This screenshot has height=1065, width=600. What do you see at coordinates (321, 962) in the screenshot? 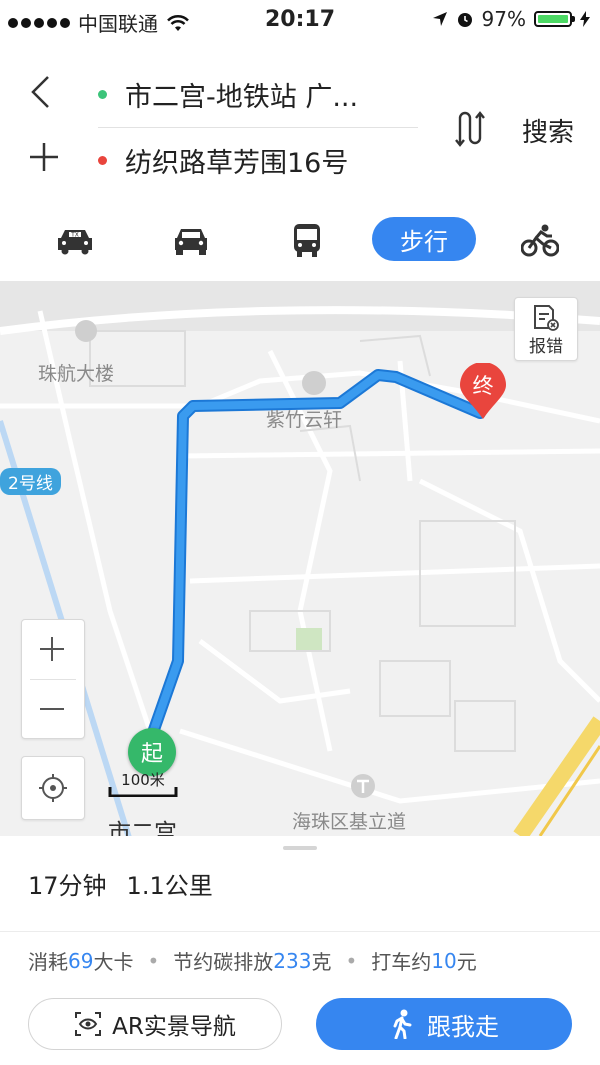
I see `carbon-suffix: 克` at bounding box center [321, 962].